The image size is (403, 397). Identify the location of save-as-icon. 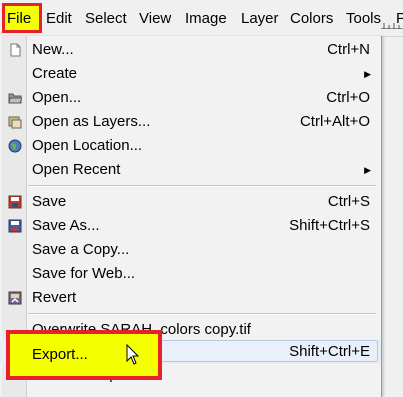
(15, 226).